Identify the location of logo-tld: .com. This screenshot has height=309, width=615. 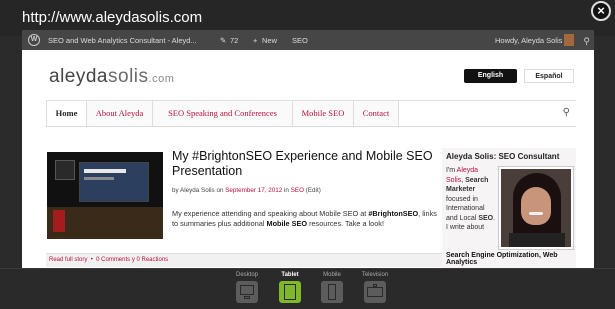
(161, 79).